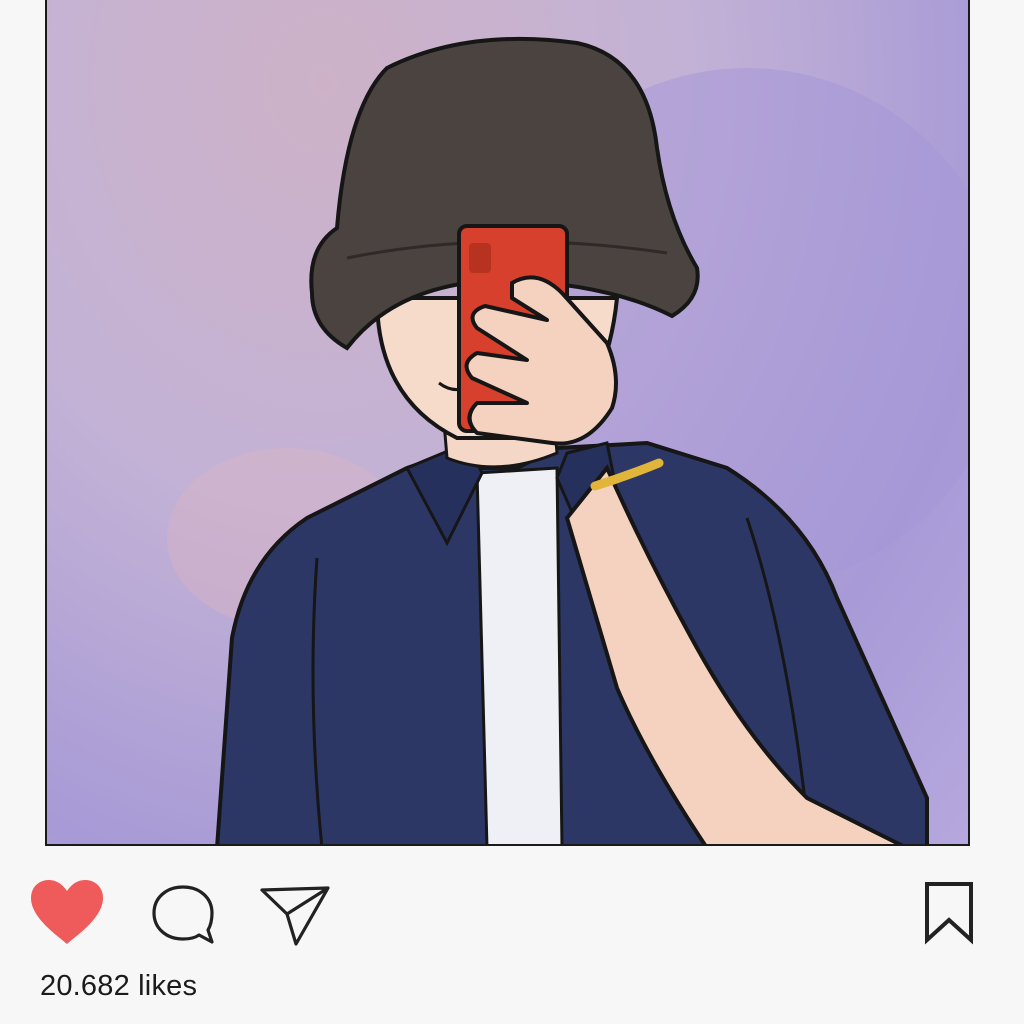 The image size is (1024, 1024). I want to click on heart-icon, so click(67, 912).